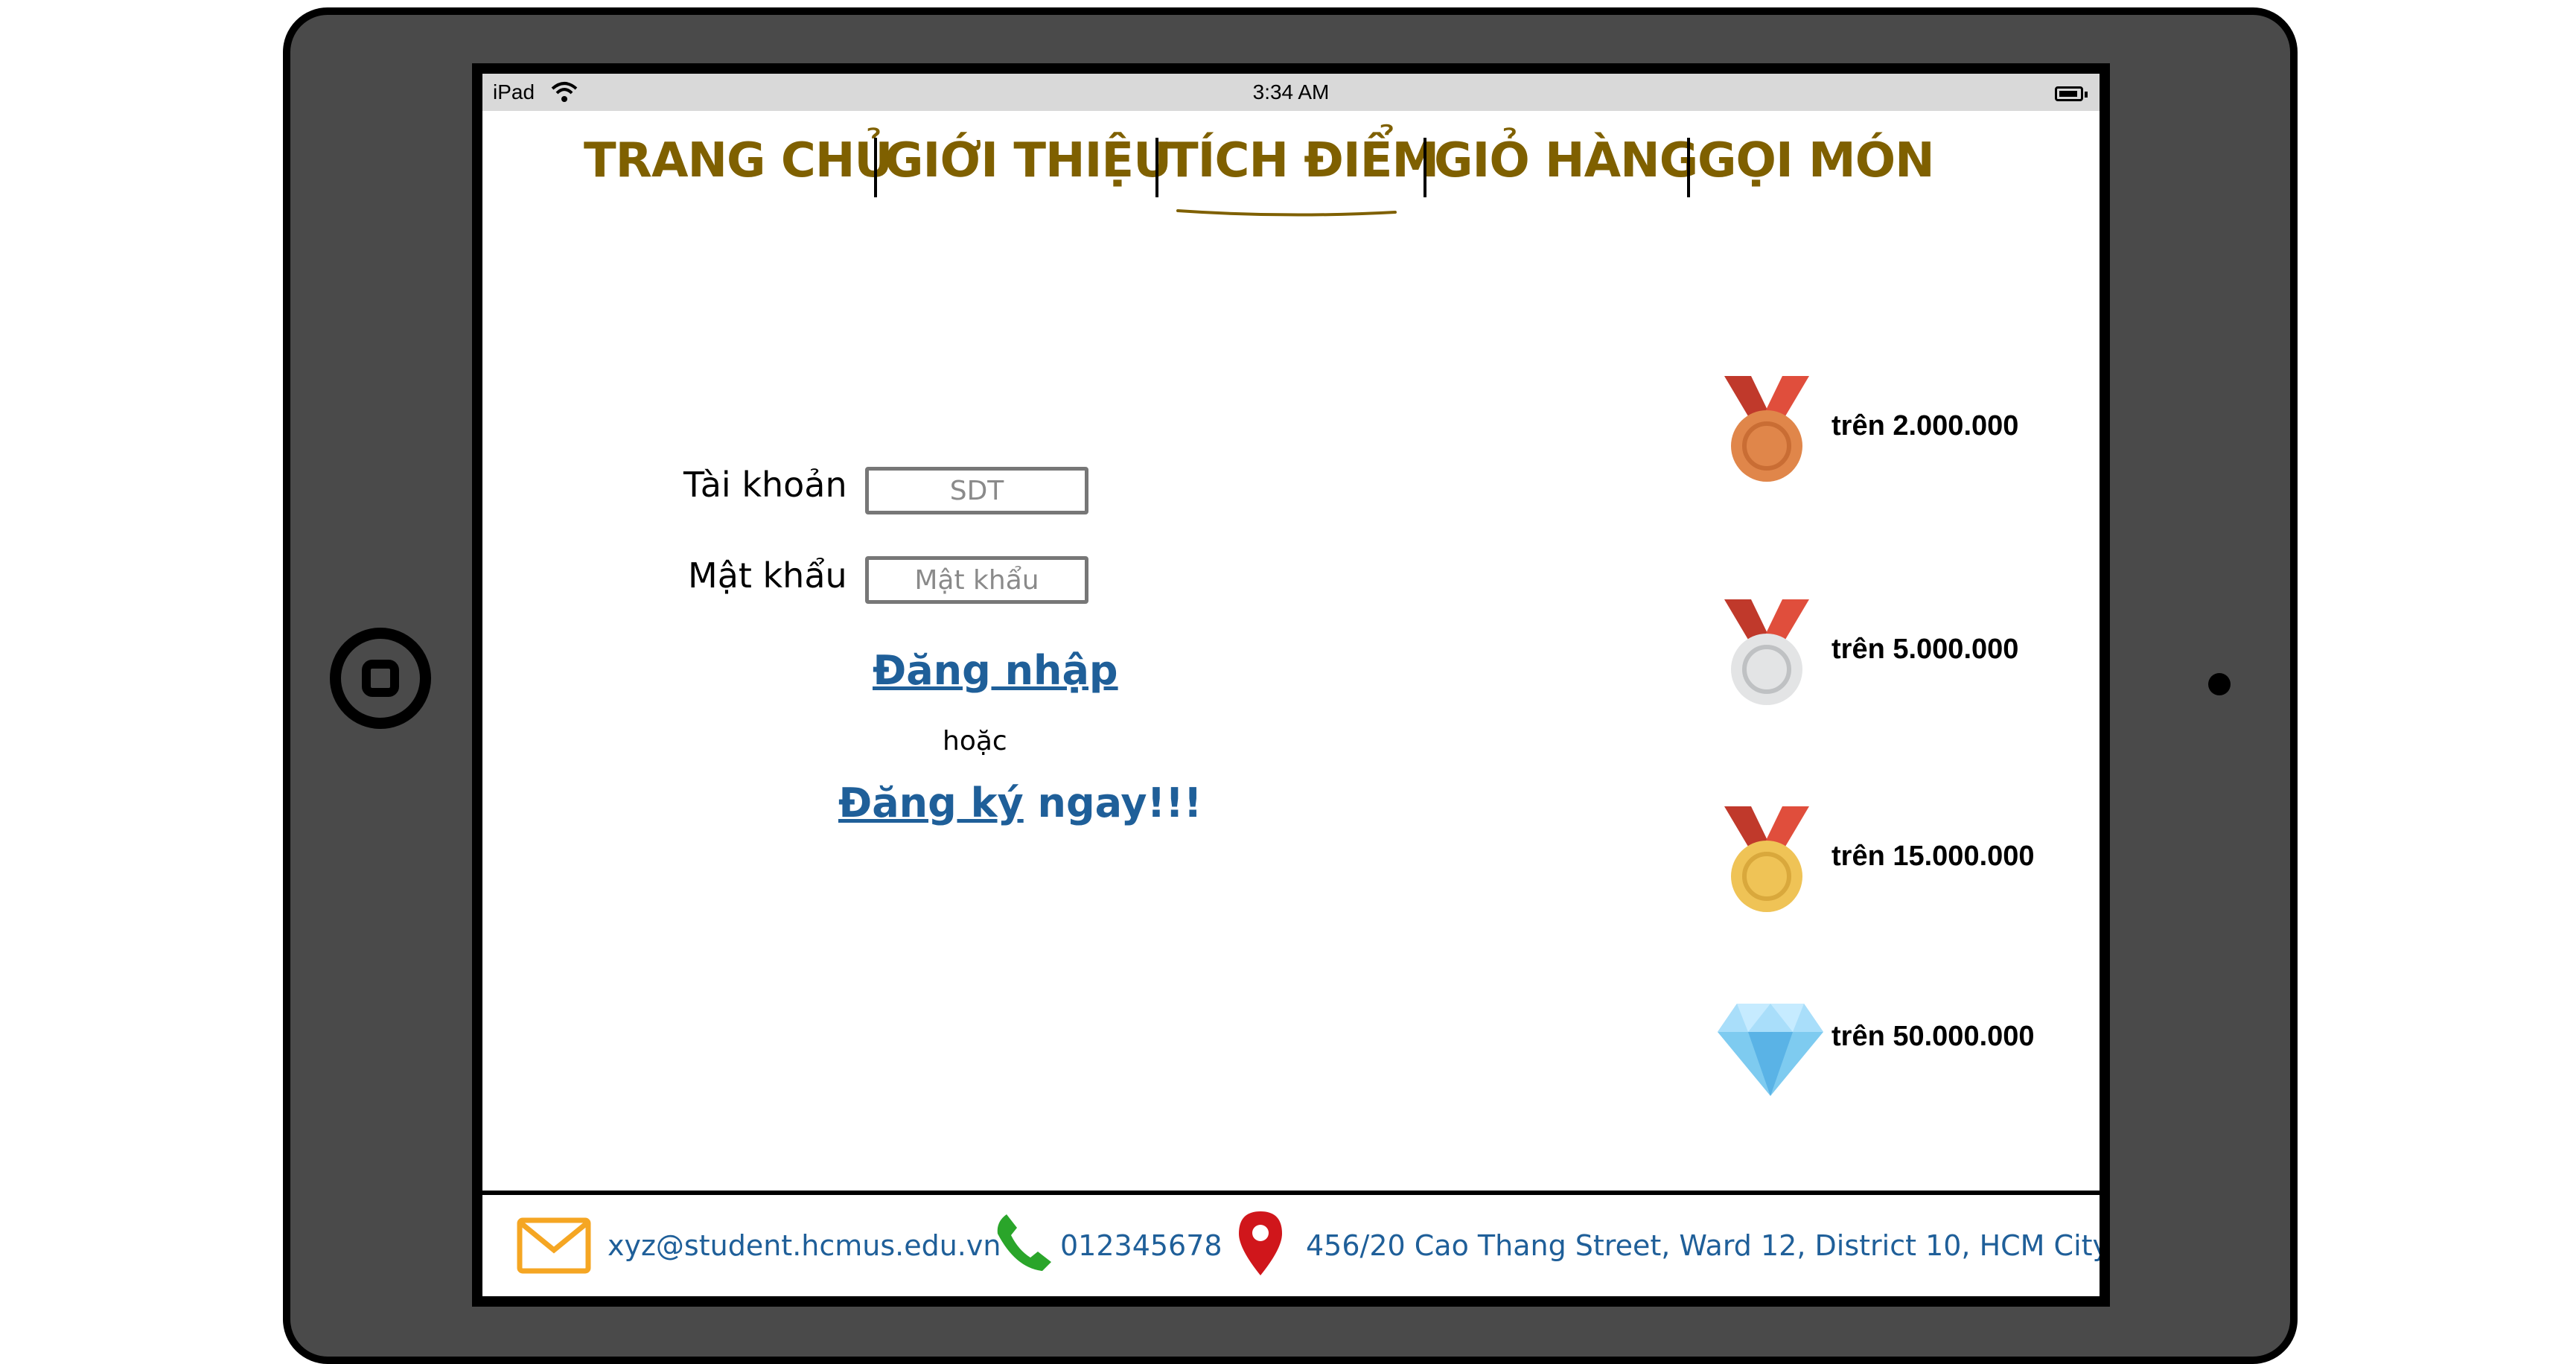 The height and width of the screenshot is (1364, 2576). I want to click on location-pin-icon, so click(1260, 1243).